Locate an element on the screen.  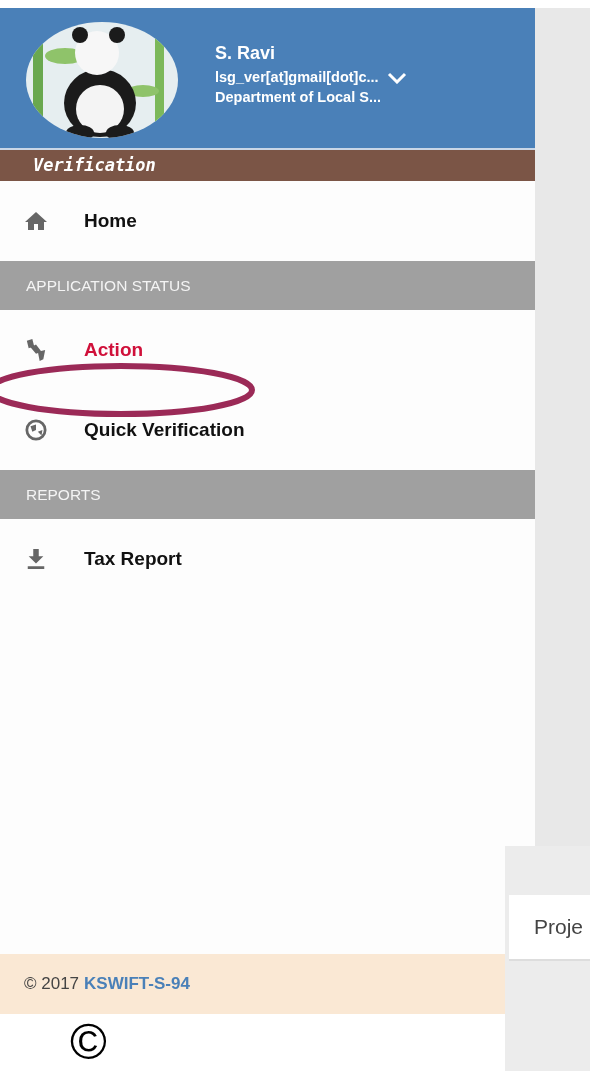
user-name: S. Ravi is located at coordinates (246, 53).